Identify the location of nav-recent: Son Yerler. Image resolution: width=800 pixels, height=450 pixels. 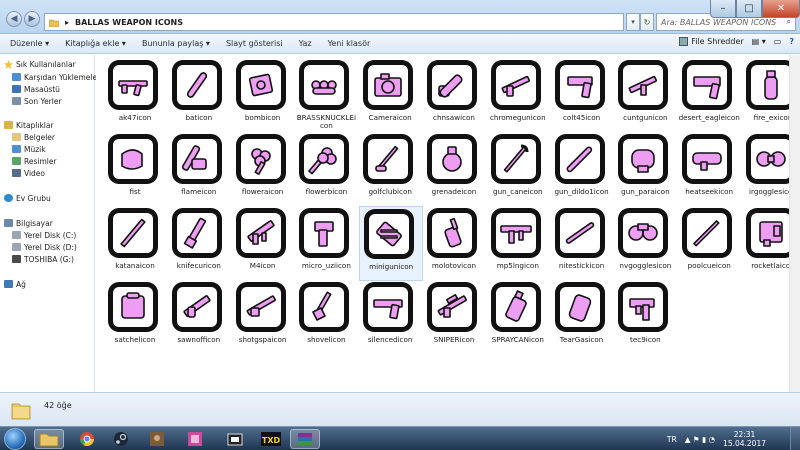
(37, 101).